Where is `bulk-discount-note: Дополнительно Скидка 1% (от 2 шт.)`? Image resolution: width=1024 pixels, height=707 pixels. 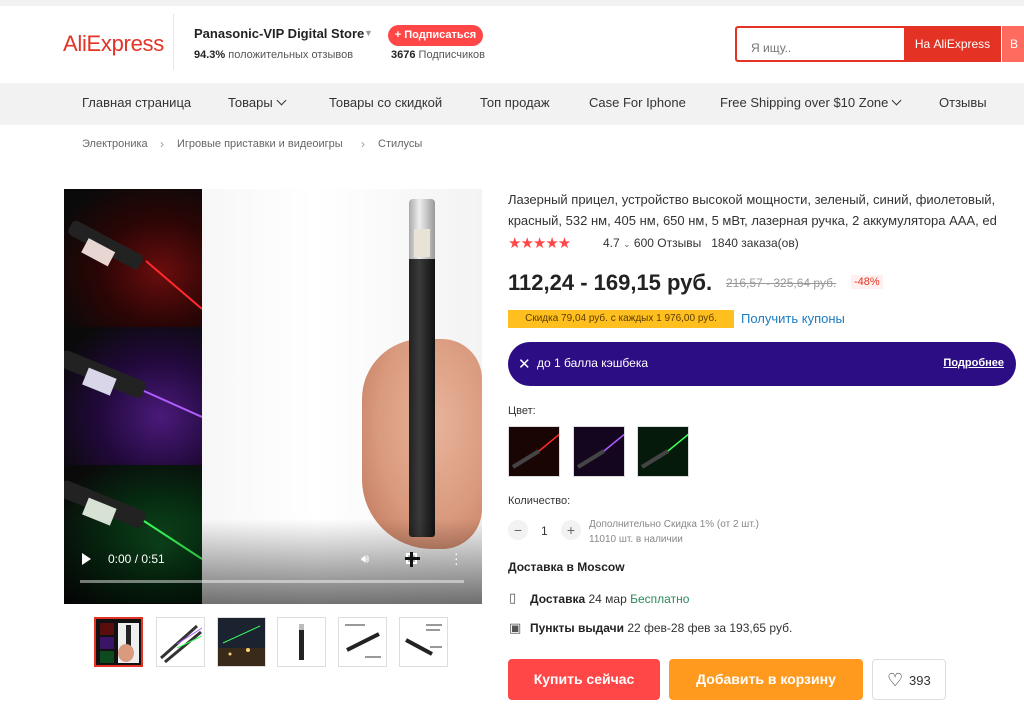 bulk-discount-note: Дополнительно Скидка 1% (от 2 шт.) is located at coordinates (674, 524).